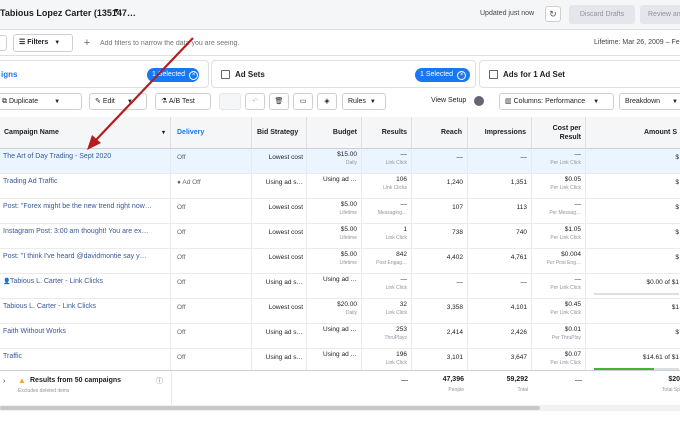  Describe the element at coordinates (572, 329) in the screenshot. I see `cost-per-result-value: $0.01` at that location.